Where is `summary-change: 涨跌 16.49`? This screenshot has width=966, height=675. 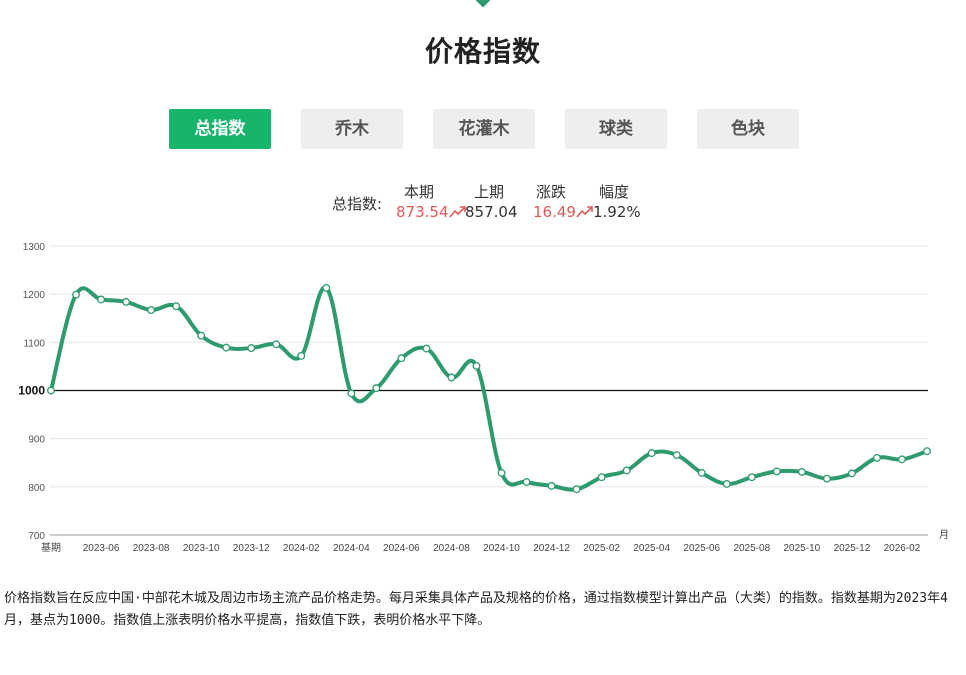
summary-change: 涨跌 16.49 is located at coordinates (563, 202).